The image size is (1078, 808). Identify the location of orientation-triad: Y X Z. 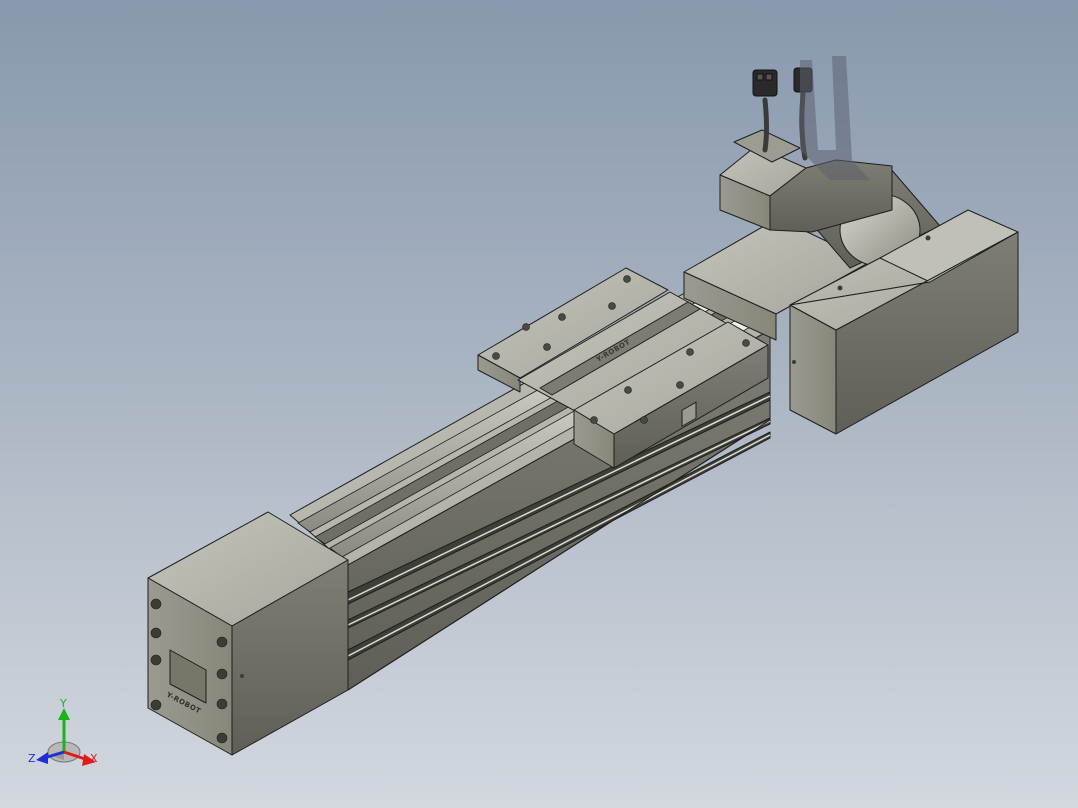
(63, 731).